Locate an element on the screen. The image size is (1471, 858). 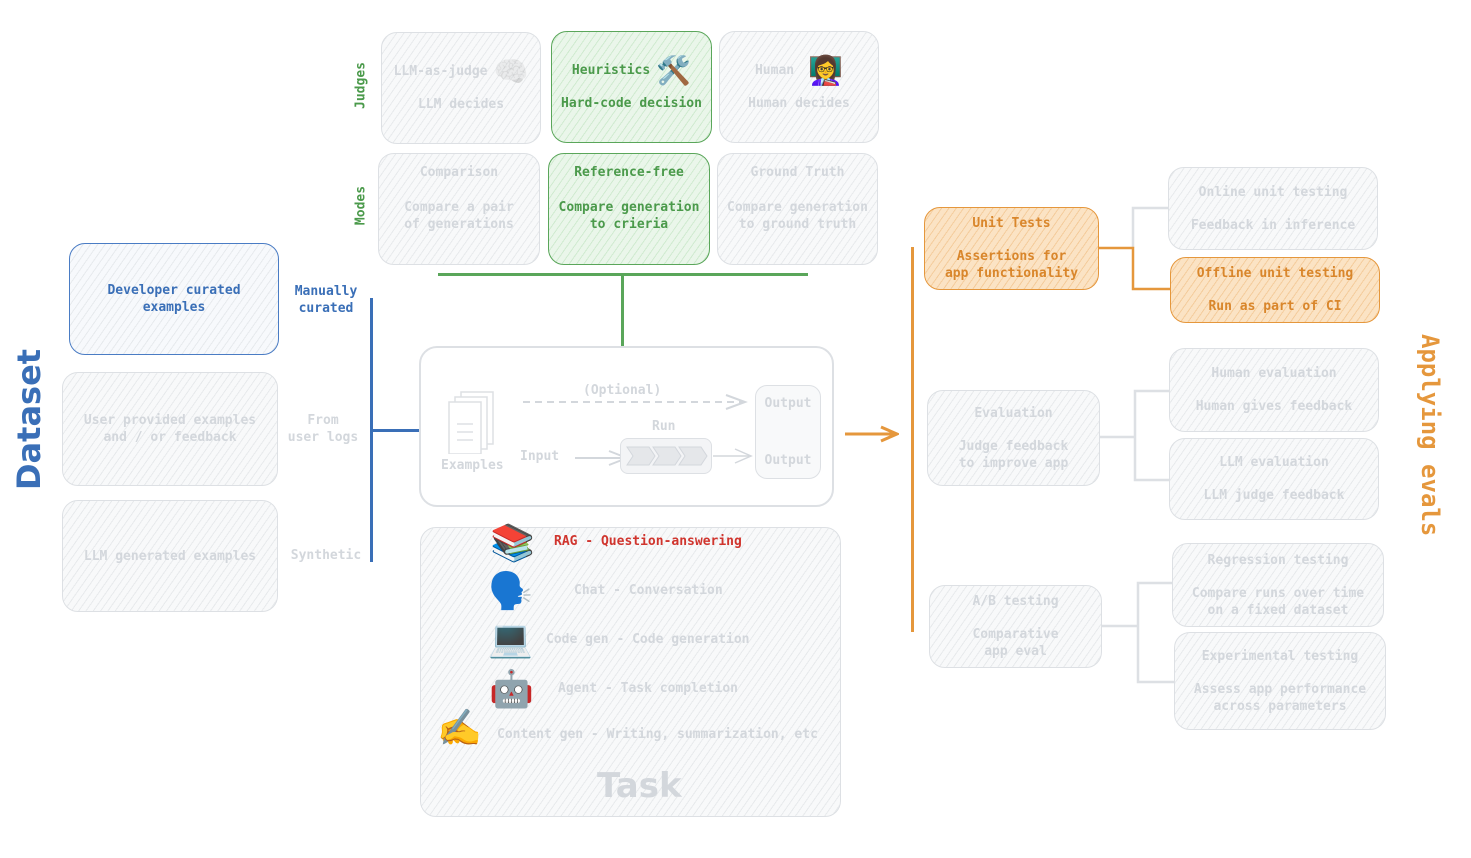
apply-tree-connectors is located at coordinates (1136, 445).